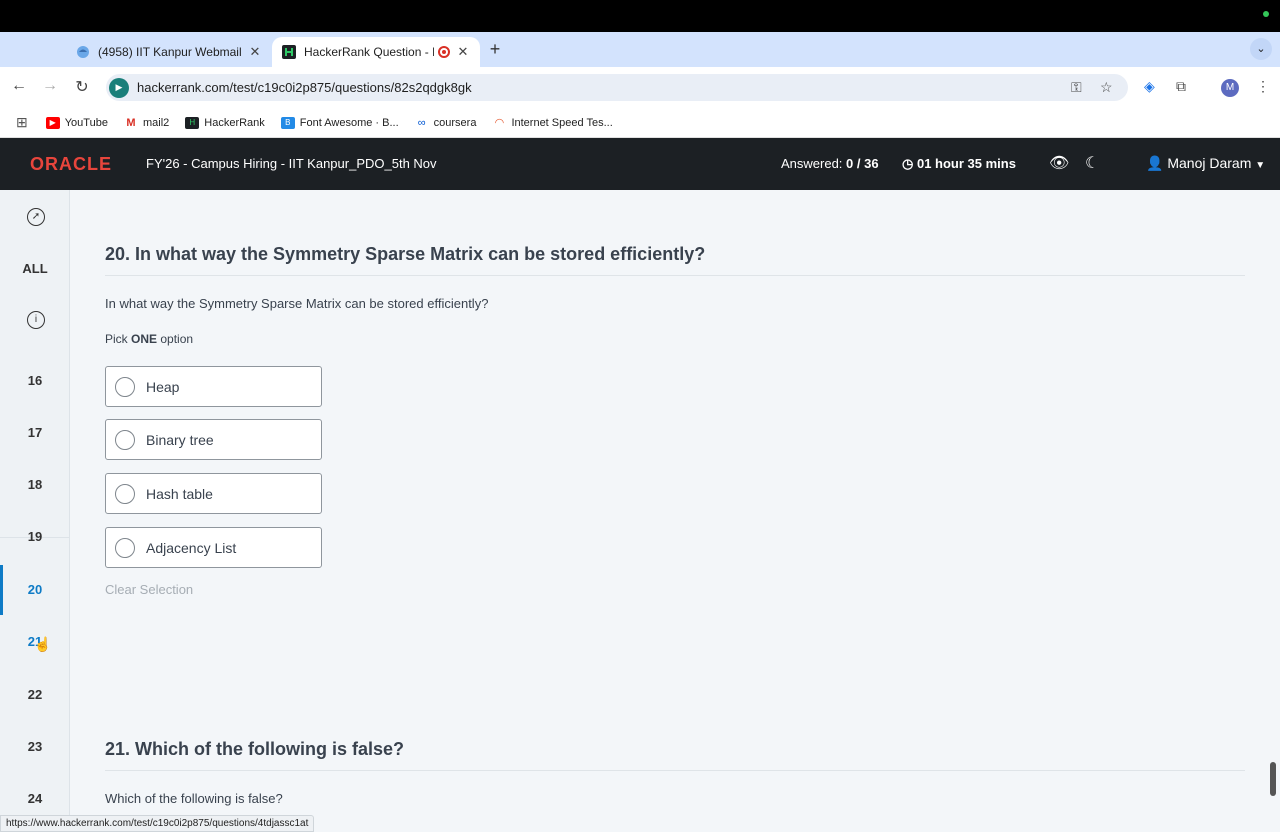 The height and width of the screenshot is (832, 1280). Describe the element at coordinates (287, 122) in the screenshot. I see `fontawesome-icon: B` at that location.